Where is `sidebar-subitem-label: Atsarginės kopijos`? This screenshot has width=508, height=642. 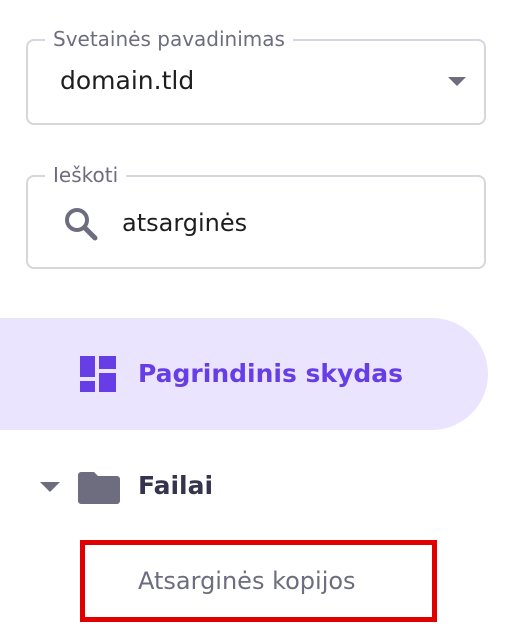
sidebar-subitem-label: Atsarginės kopijos is located at coordinates (247, 581).